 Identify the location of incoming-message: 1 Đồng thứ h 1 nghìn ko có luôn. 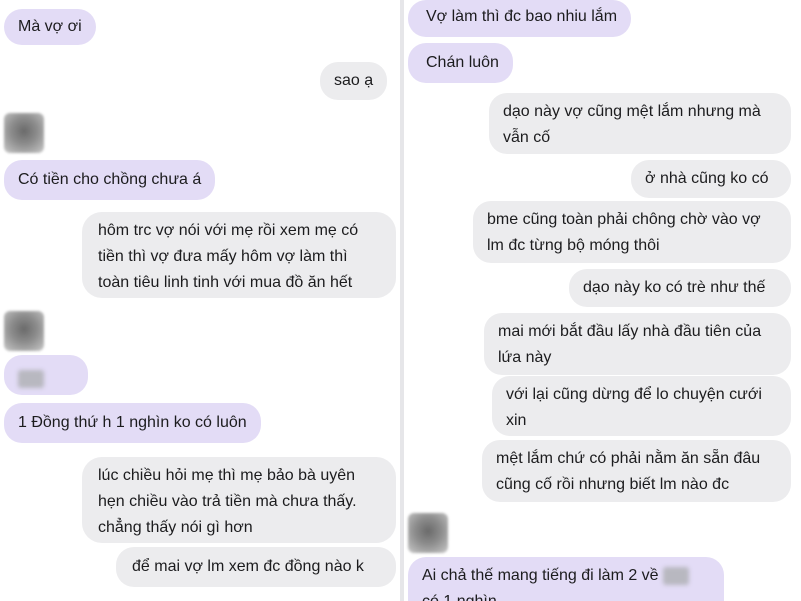
(132, 423).